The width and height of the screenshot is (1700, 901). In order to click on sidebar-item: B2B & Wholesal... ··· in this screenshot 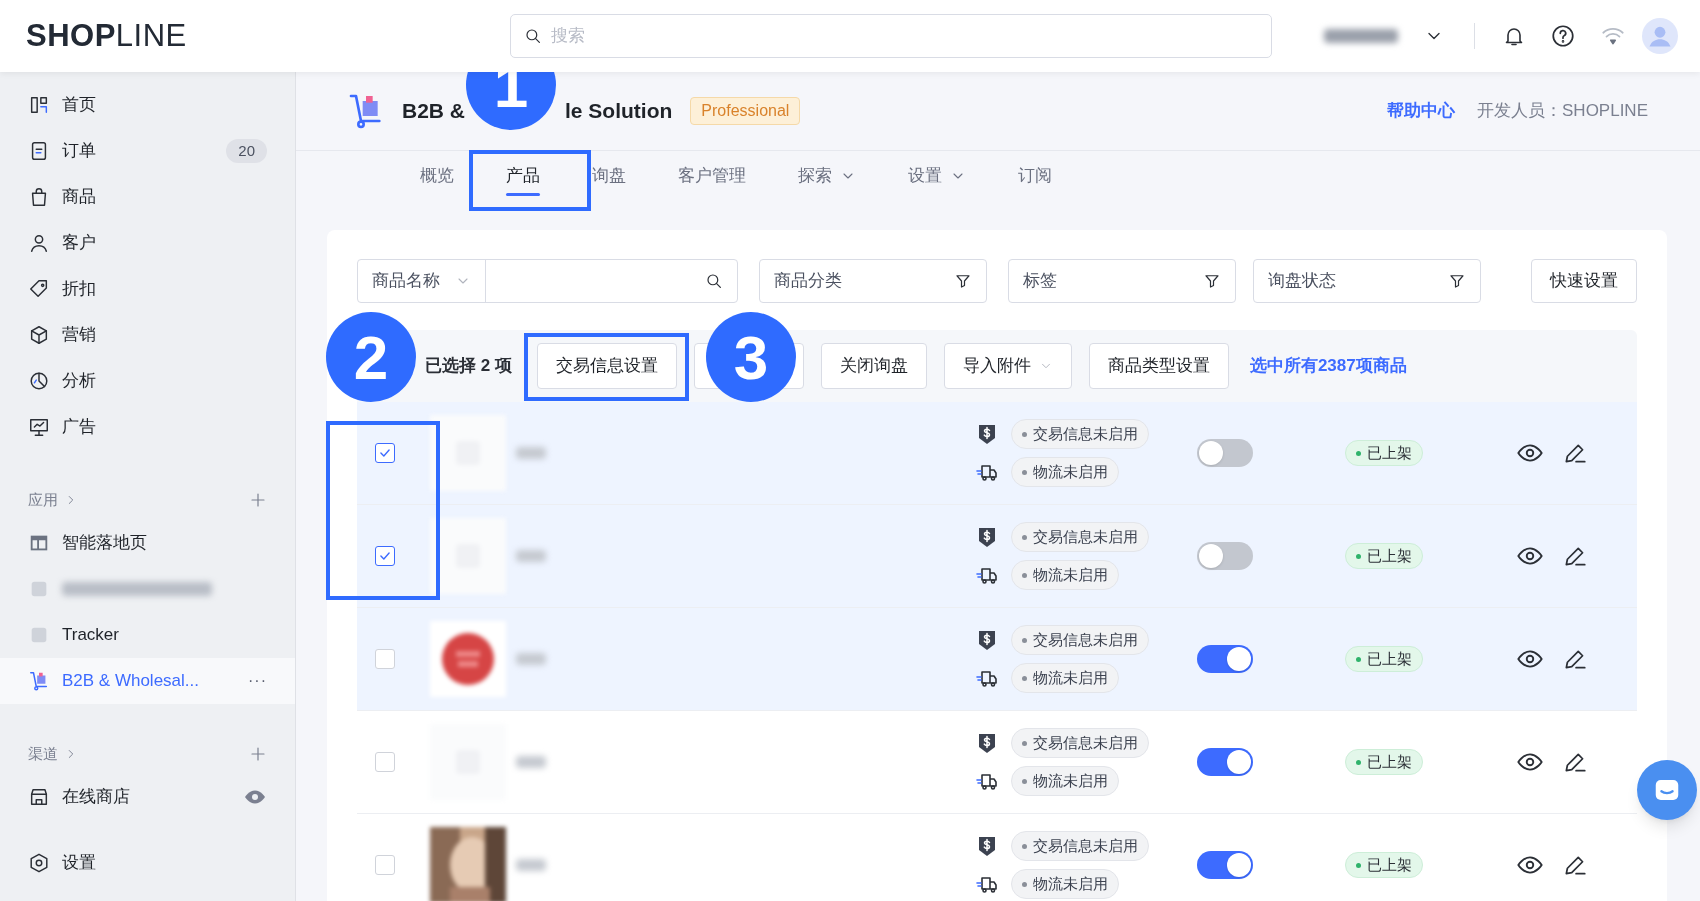, I will do `click(147, 681)`.